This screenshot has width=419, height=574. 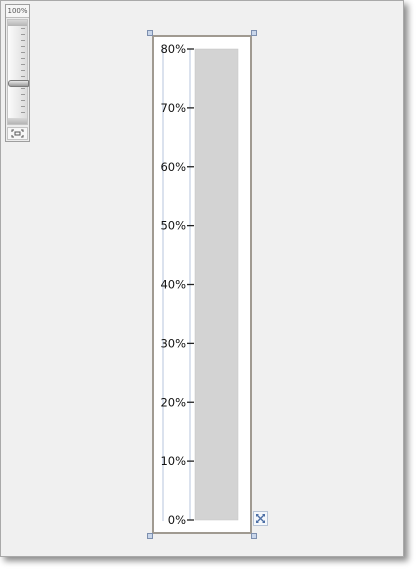 I want to click on resize-handle-bottom-left, so click(x=150, y=536).